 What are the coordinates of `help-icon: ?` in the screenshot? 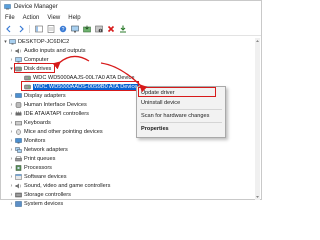 It's located at (62, 29).